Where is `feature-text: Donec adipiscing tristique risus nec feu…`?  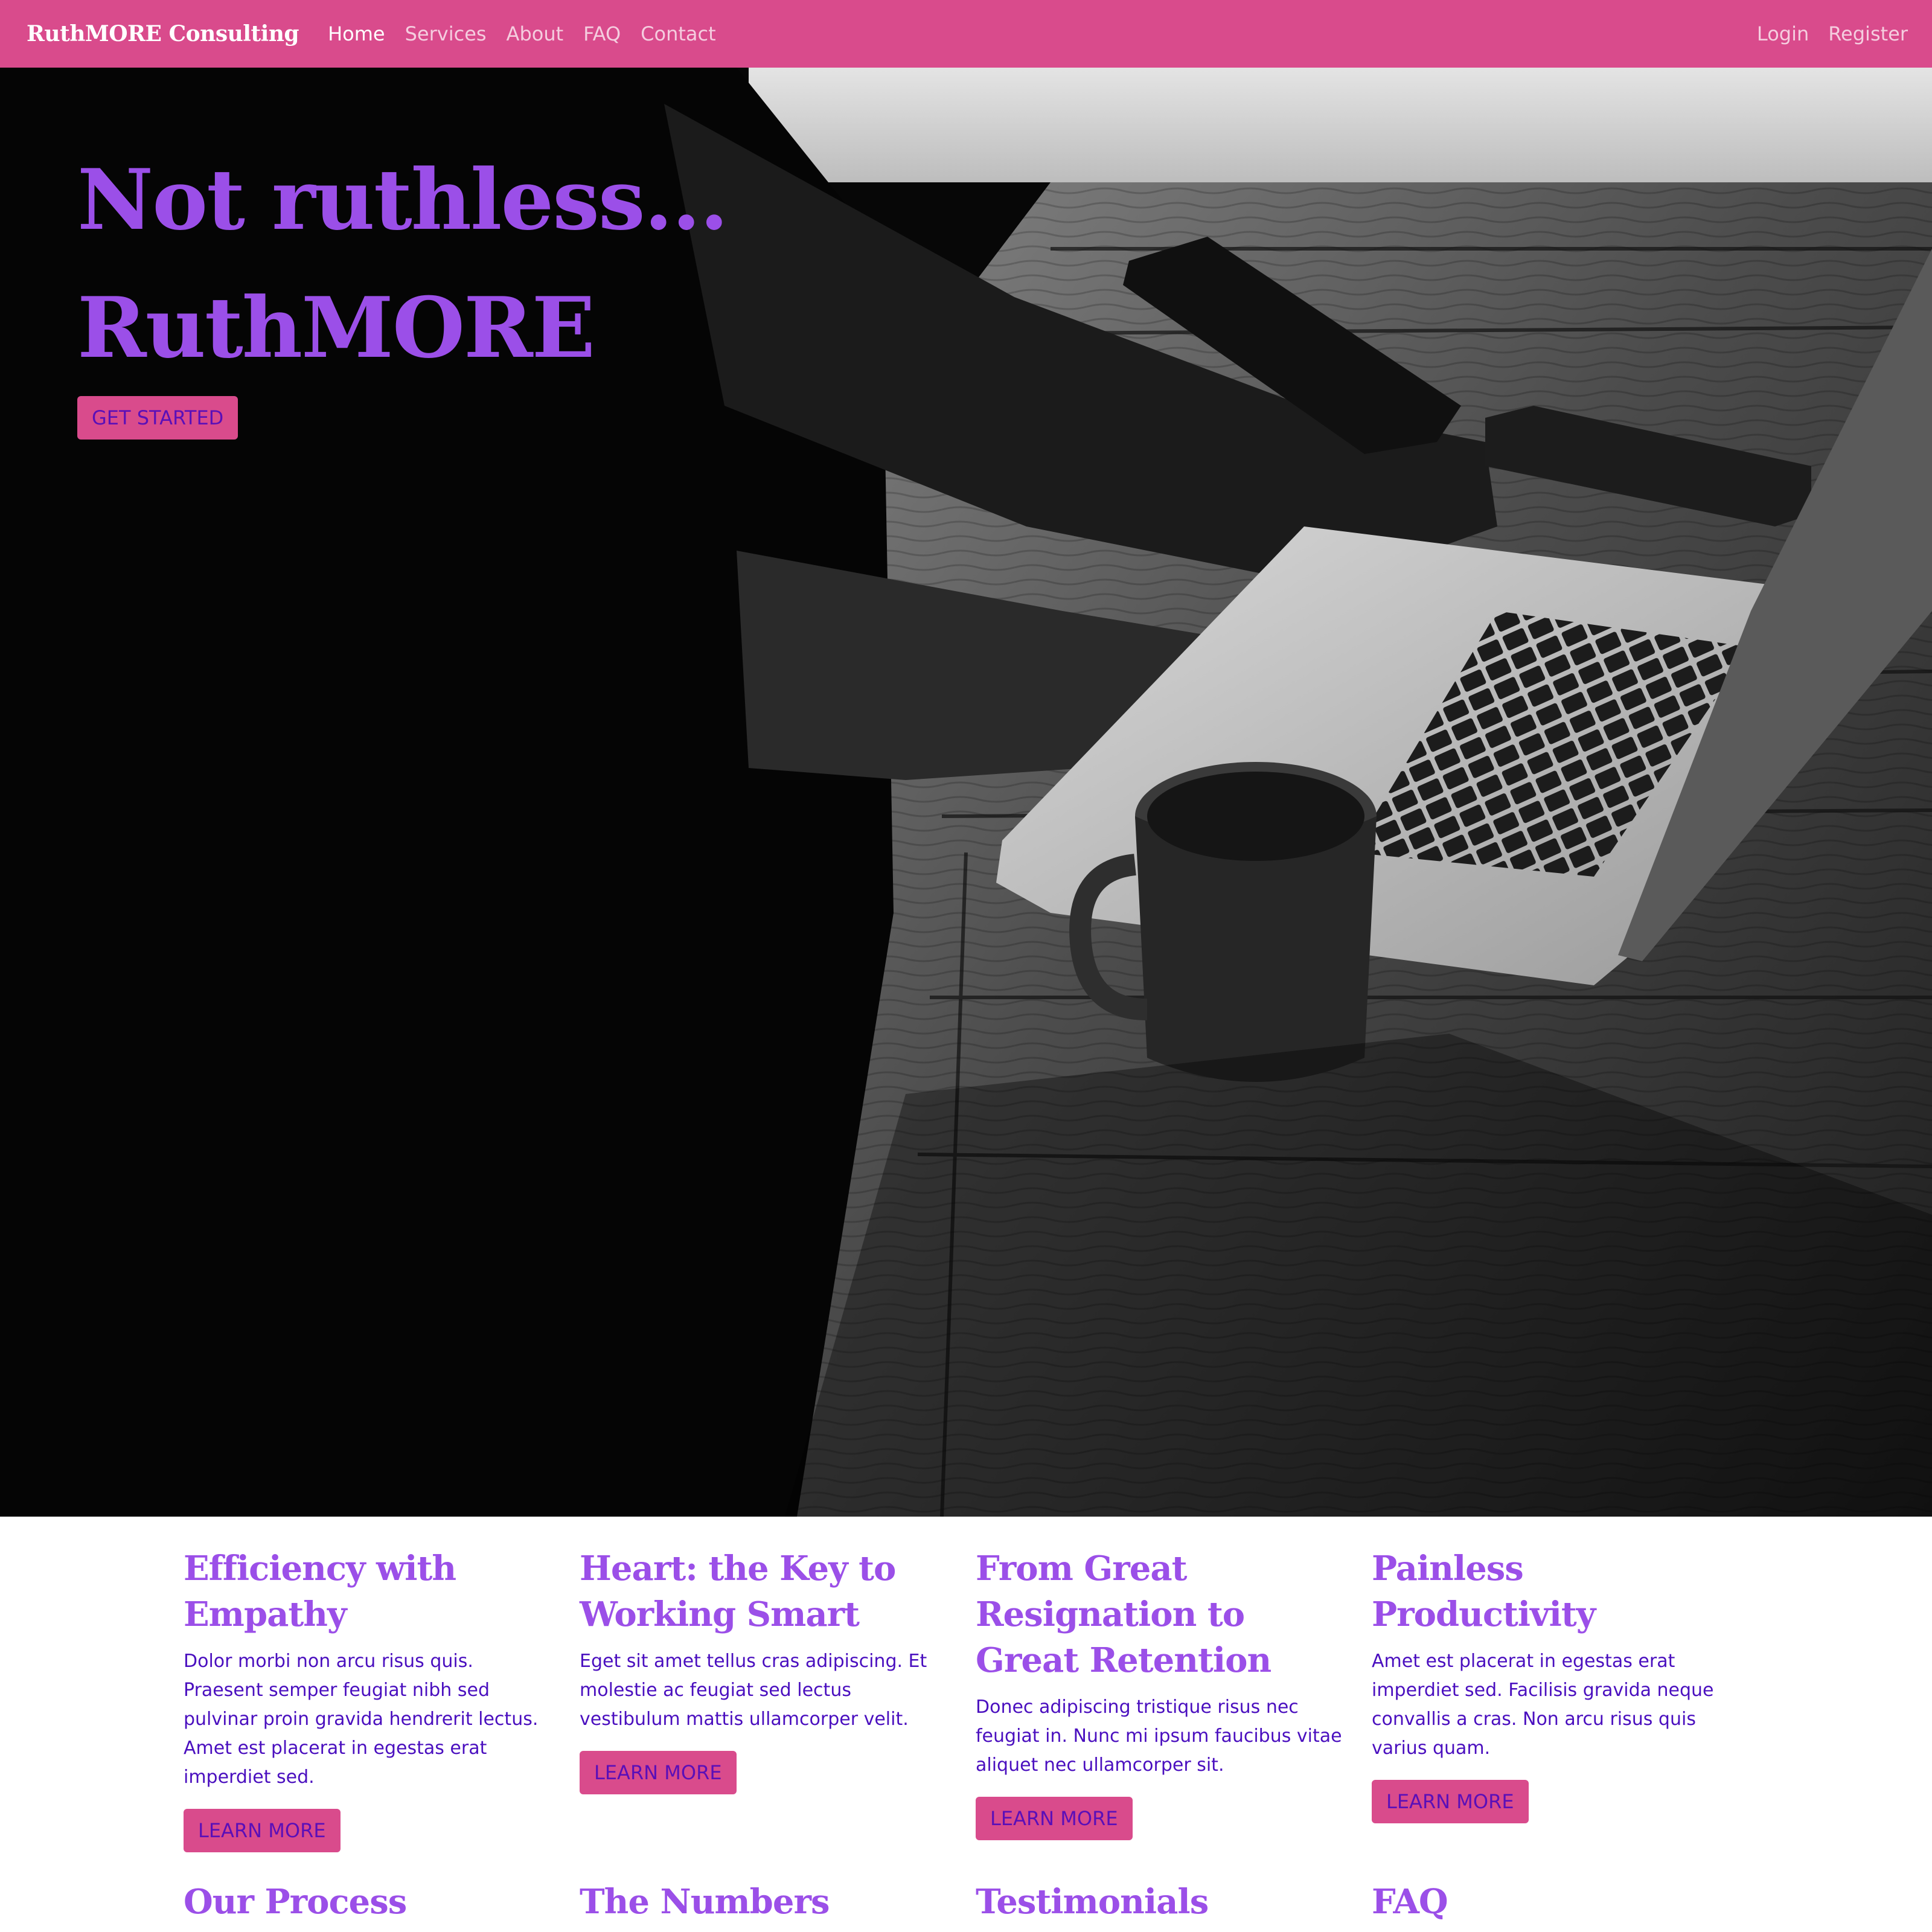
feature-text: Donec adipiscing tristique risus nec feu… is located at coordinates (1159, 1736).